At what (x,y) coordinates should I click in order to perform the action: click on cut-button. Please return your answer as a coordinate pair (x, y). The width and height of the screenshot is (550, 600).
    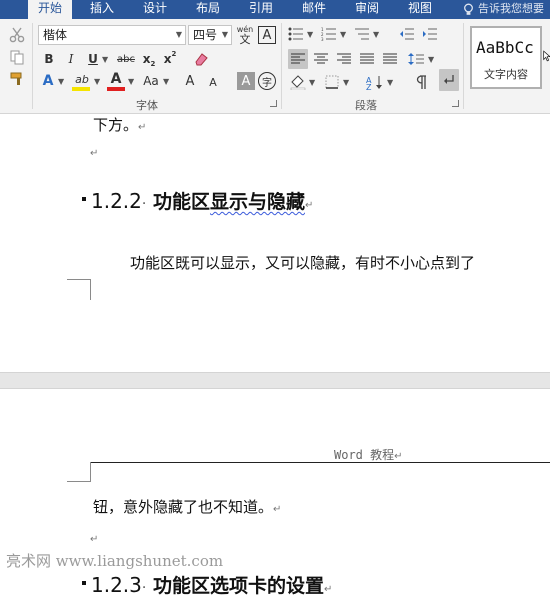
    Looking at the image, I should click on (17, 35).